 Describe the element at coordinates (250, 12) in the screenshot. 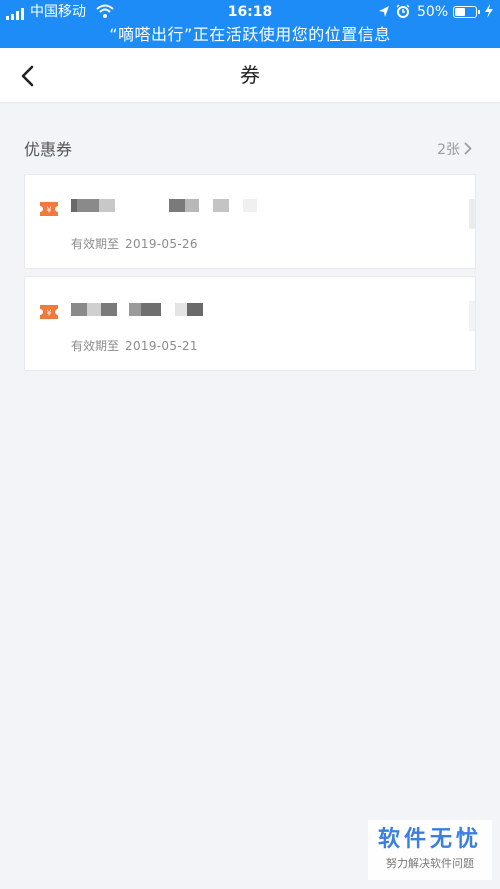

I see `status-row: 中国移动 16:18 50%` at that location.